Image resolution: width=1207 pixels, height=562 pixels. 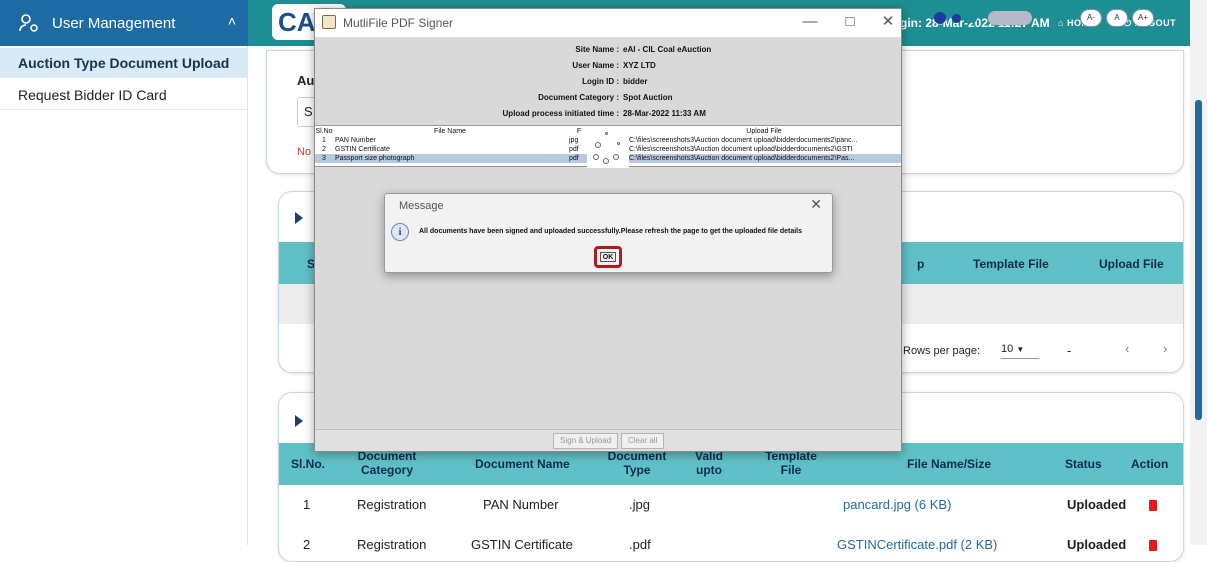 I want to click on window-titlebar: MutliFile PDF Signer — □ ✕, so click(x=608, y=23).